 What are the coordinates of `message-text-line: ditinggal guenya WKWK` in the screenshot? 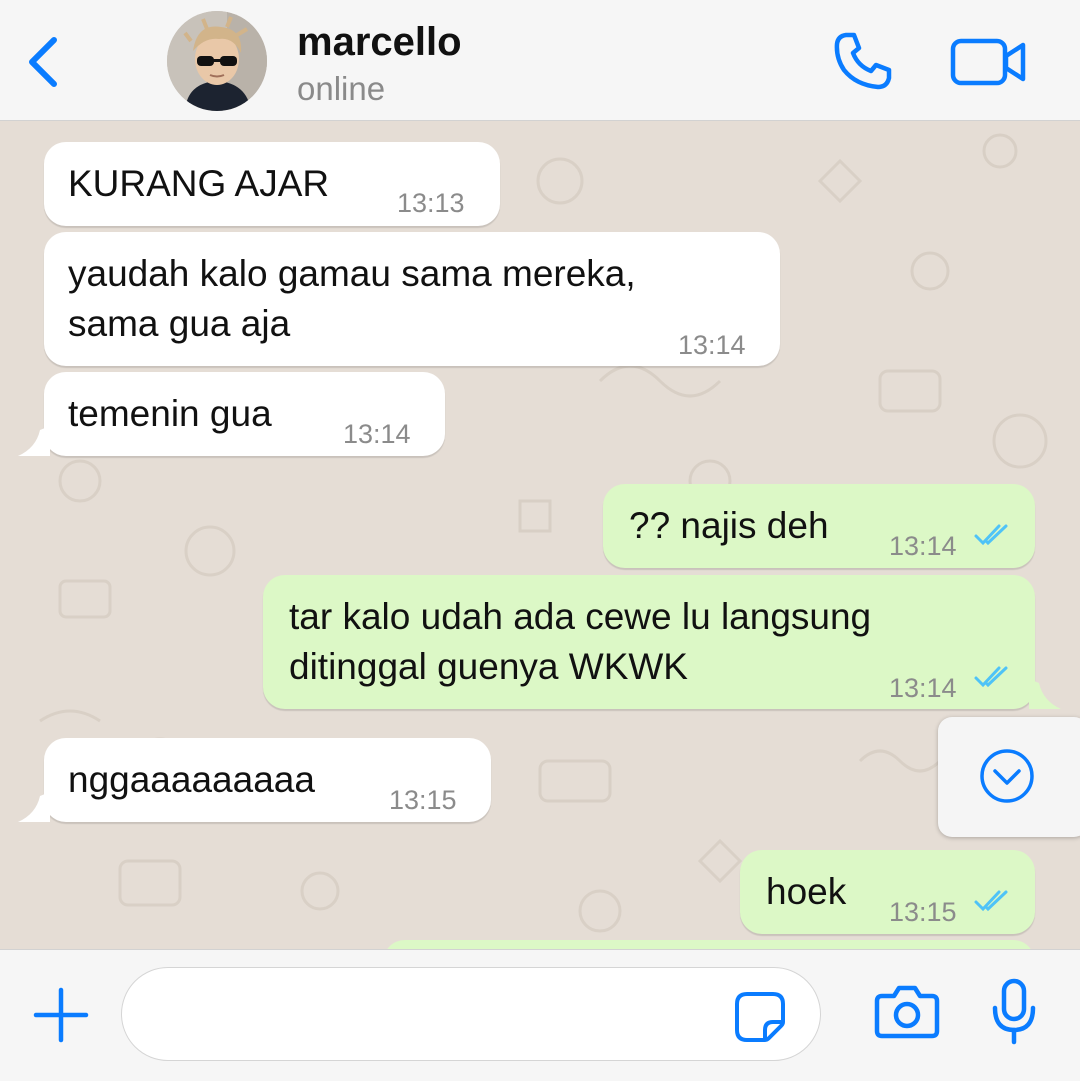 It's located at (488, 666).